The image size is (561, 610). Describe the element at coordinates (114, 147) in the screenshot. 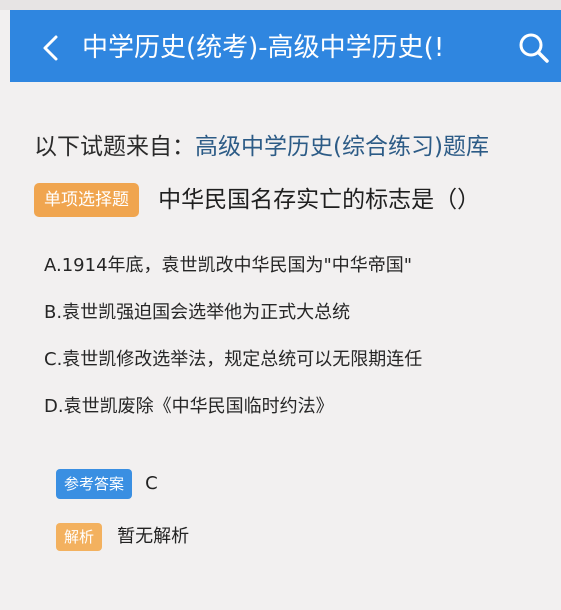

I see `source-label: 以下试题来自：` at that location.